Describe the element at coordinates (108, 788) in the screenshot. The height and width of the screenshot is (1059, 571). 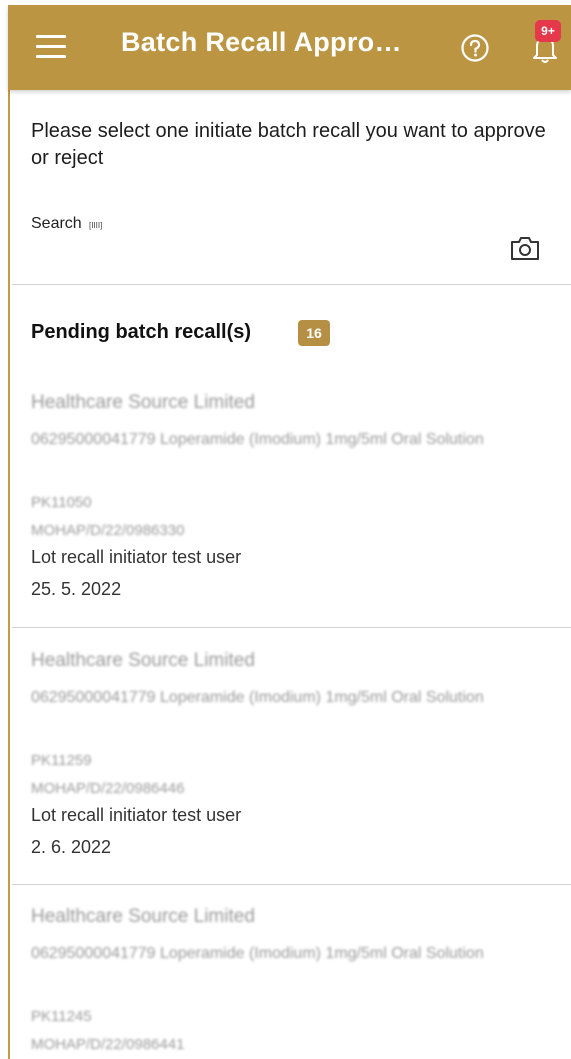
I see `recall-reference: MOHAP/D/22/0986446` at that location.